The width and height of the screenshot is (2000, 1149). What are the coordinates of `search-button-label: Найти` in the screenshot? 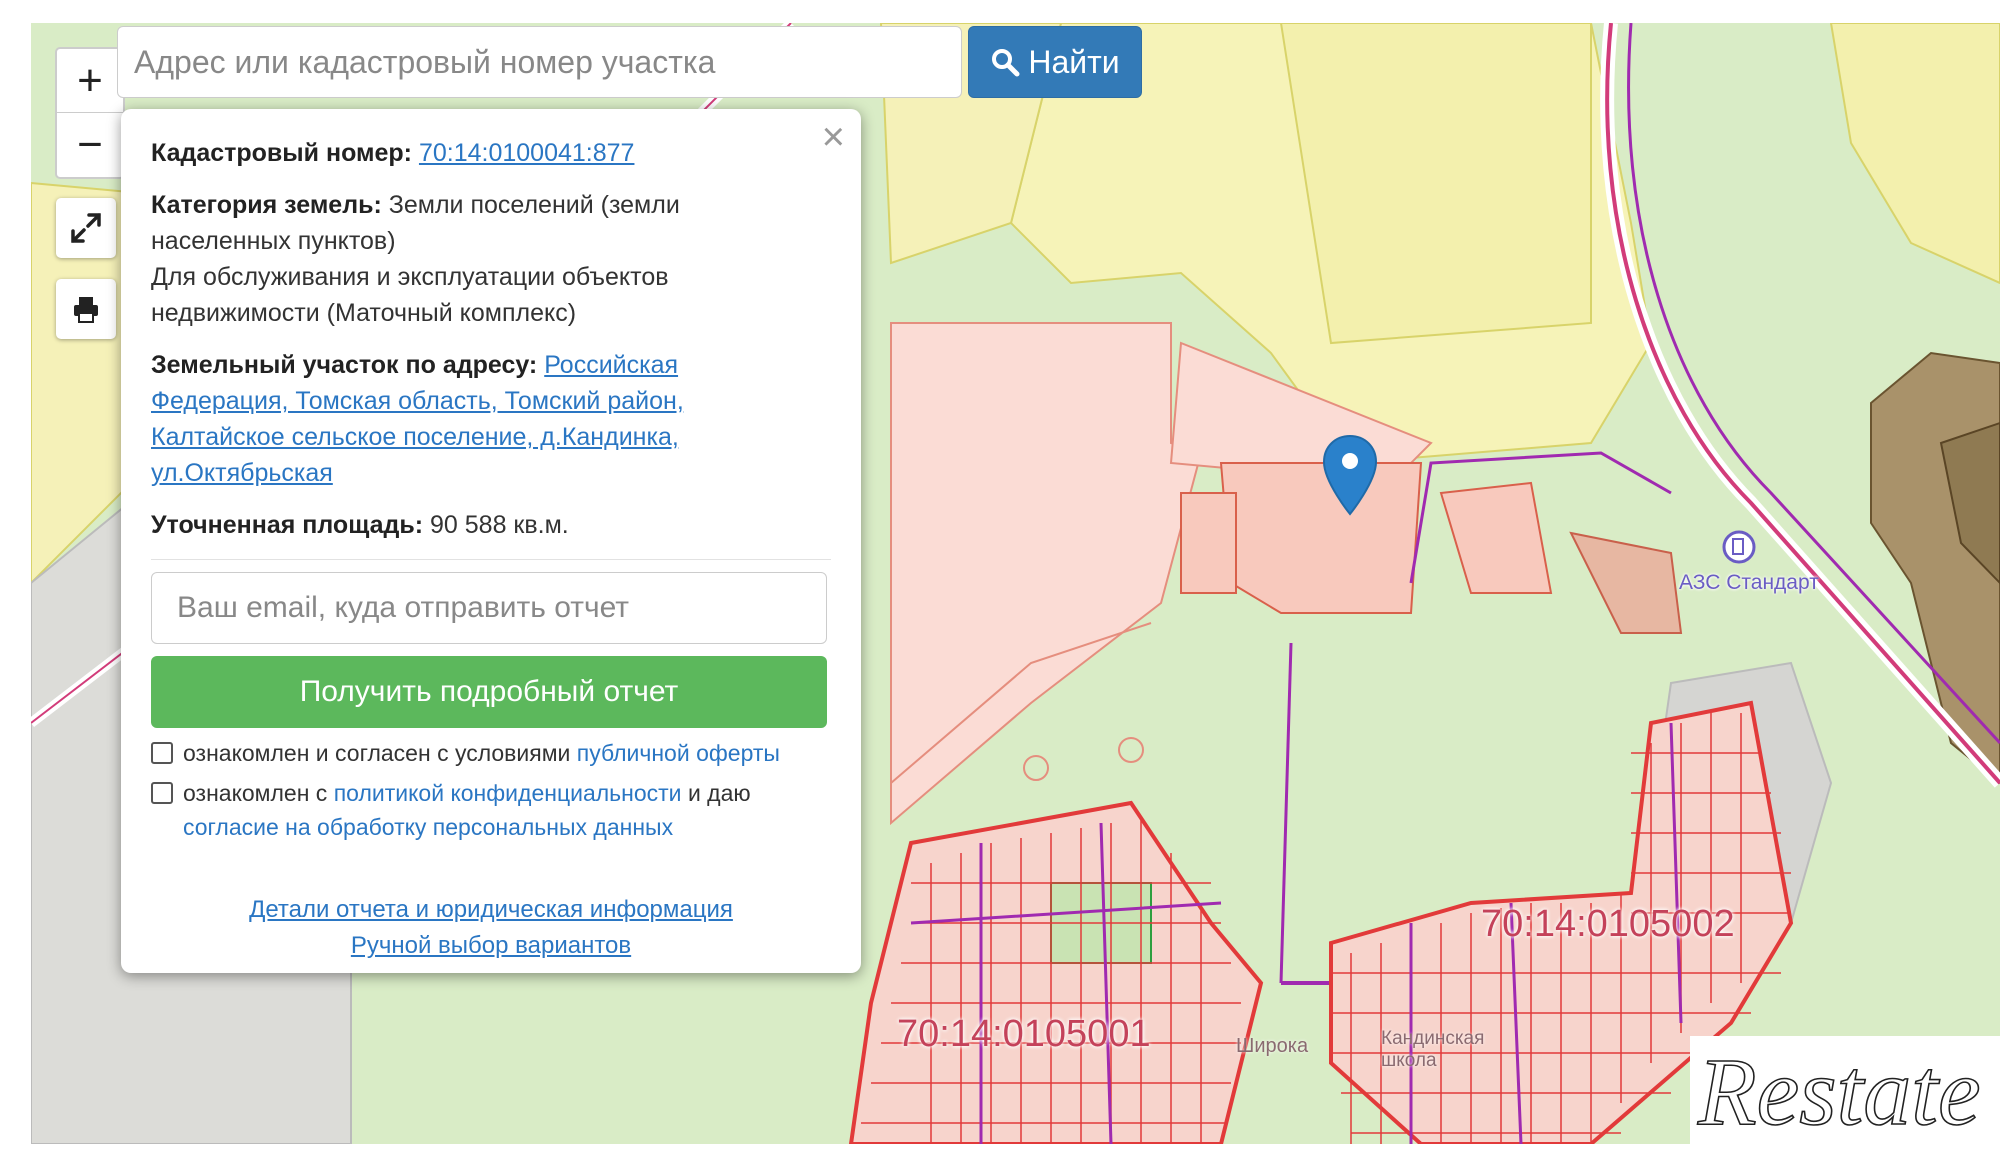 It's located at (1074, 61).